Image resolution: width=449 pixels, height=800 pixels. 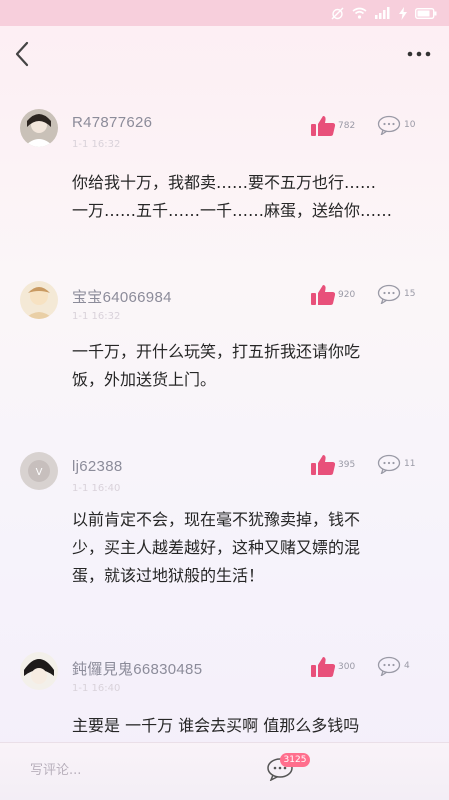 What do you see at coordinates (407, 666) in the screenshot?
I see `reply-count: 4` at bounding box center [407, 666].